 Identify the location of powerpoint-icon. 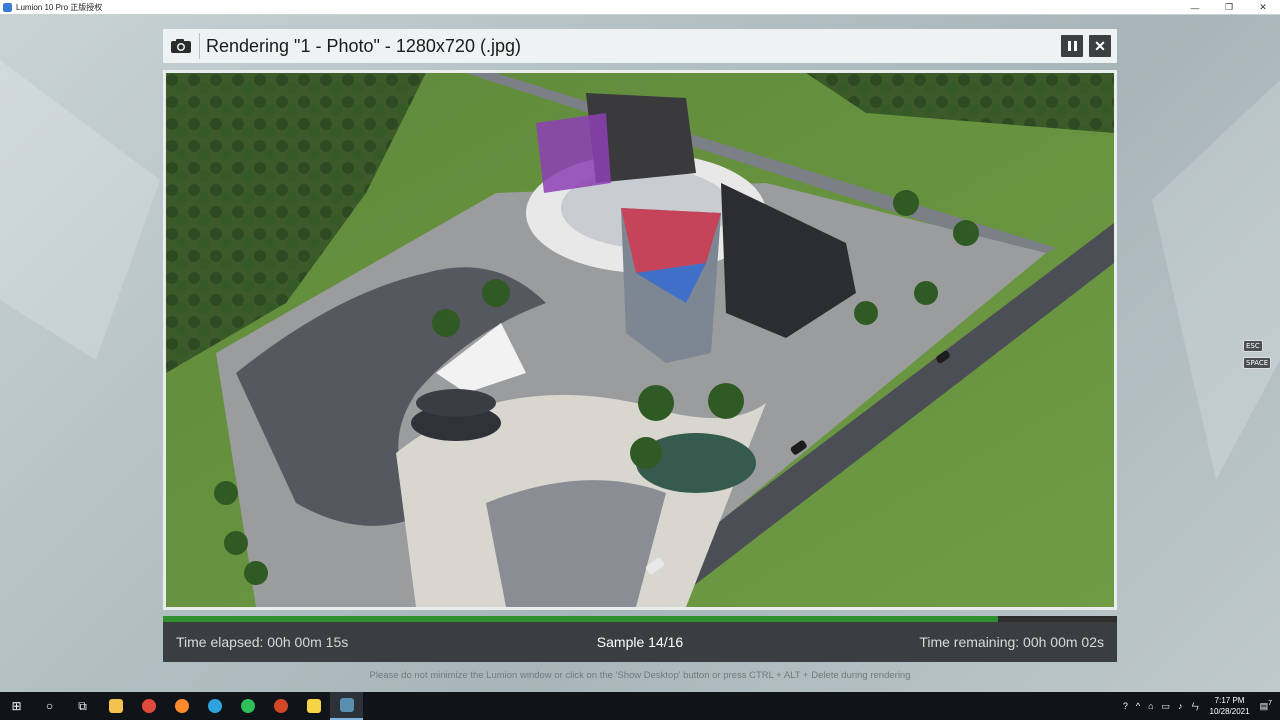
(280, 706).